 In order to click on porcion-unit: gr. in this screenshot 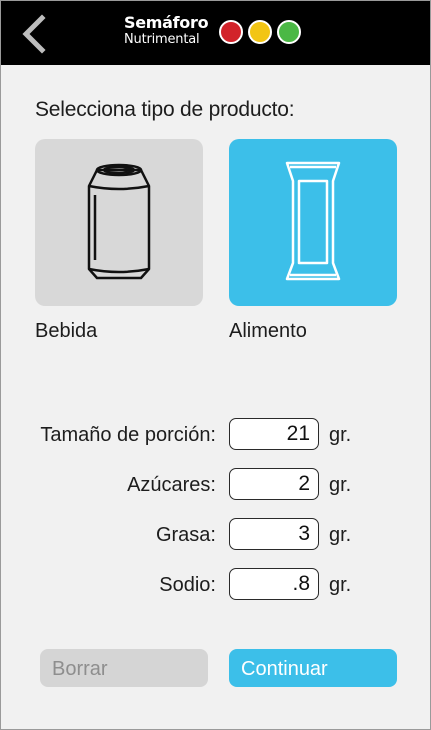, I will do `click(340, 435)`.